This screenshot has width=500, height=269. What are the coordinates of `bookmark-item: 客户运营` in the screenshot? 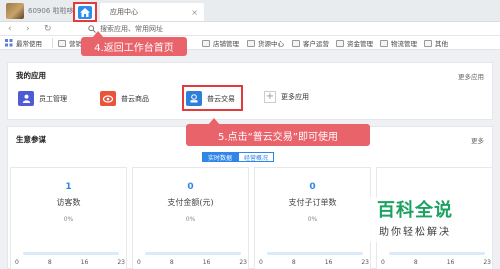 It's located at (310, 43).